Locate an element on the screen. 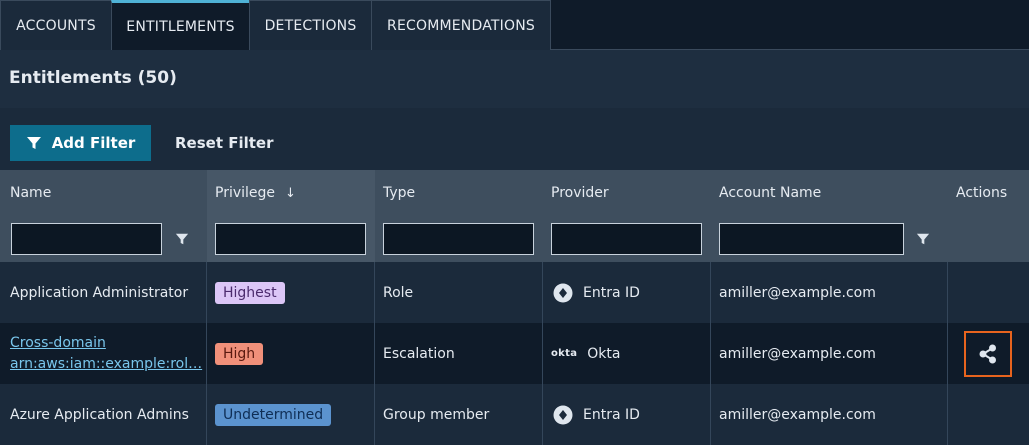  add-filter-label: Add Filter is located at coordinates (93, 143).